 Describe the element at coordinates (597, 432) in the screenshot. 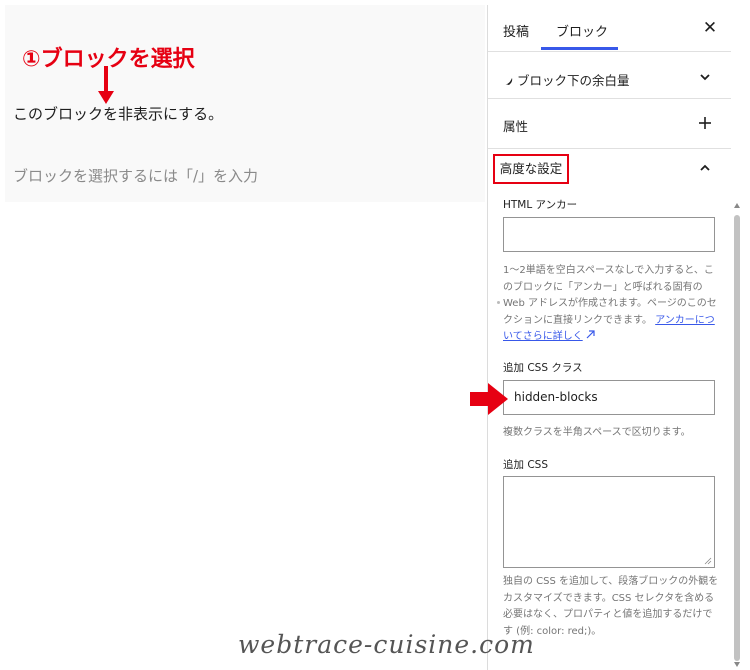

I see `css-class-help: 複数クラスを半角スペースで区切ります。` at that location.